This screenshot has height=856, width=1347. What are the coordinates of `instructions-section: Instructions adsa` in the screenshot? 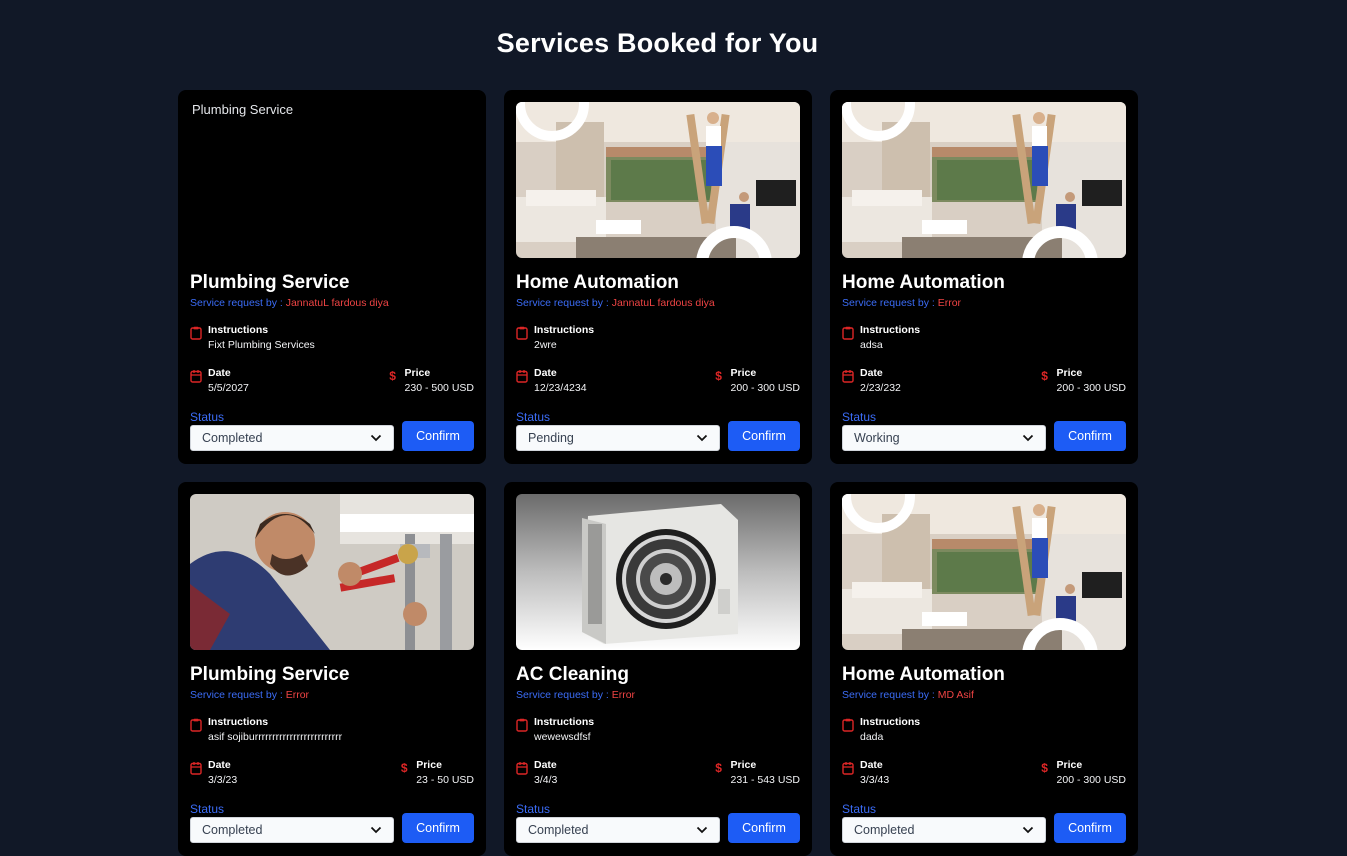 It's located at (984, 338).